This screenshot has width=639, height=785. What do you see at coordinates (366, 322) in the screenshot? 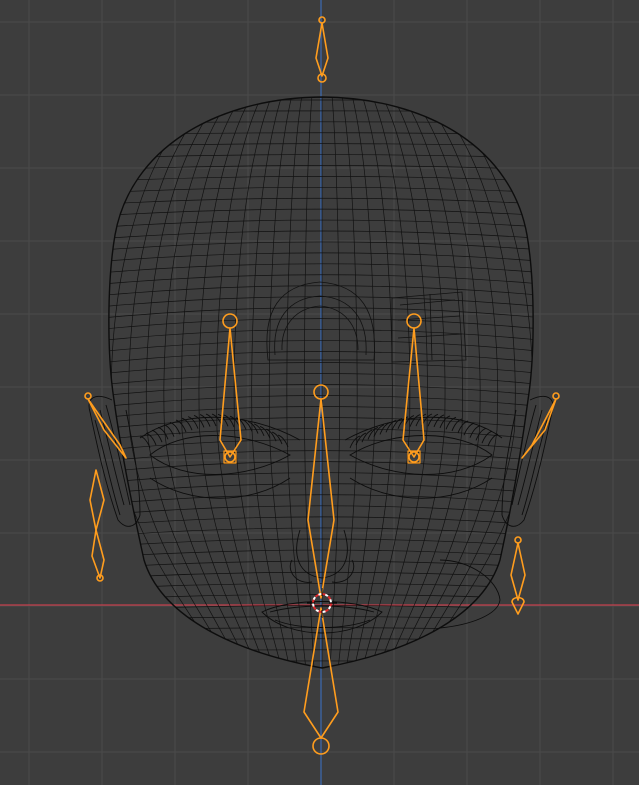
I see `inner-geometry` at bounding box center [366, 322].